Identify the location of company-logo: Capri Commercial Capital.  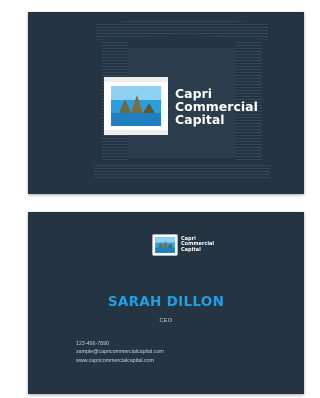
(180, 106).